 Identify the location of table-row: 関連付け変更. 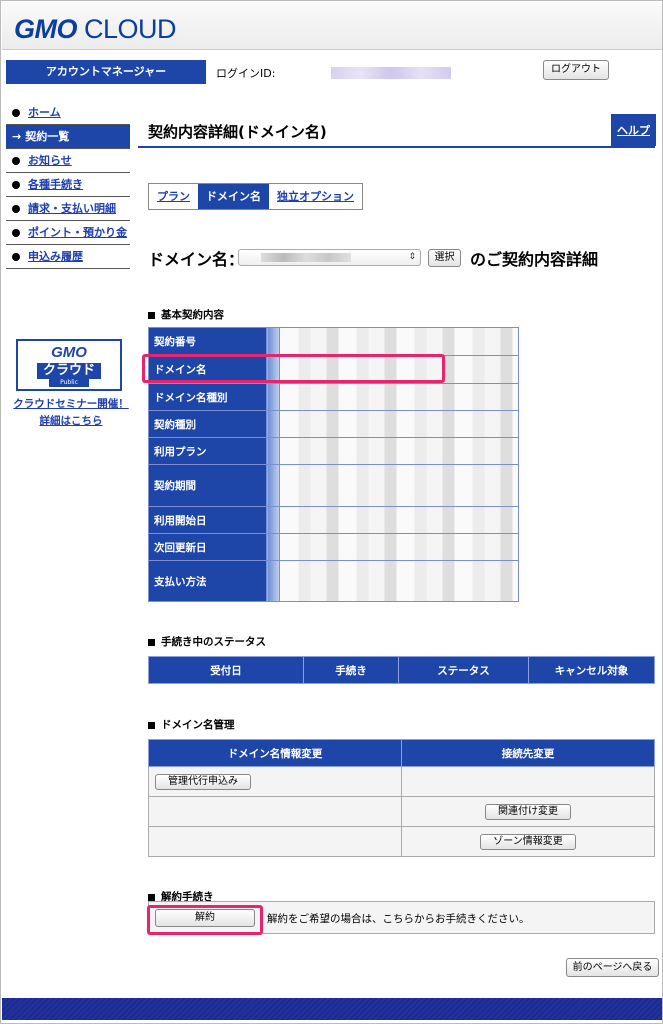
(401, 811).